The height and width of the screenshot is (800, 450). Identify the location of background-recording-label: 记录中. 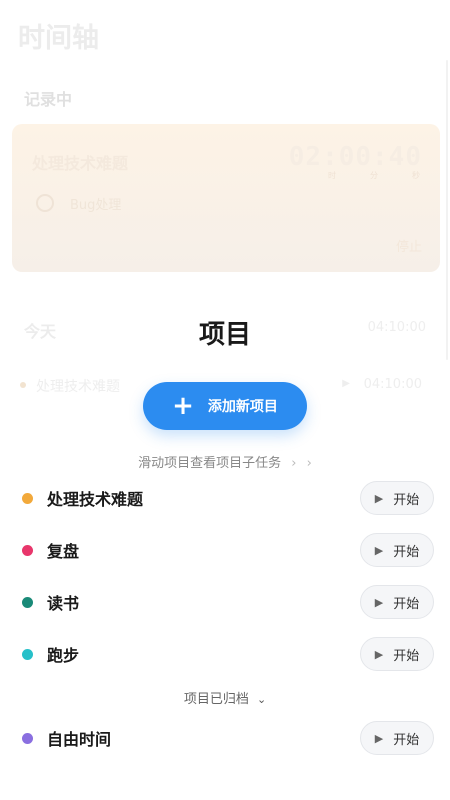
(48, 99).